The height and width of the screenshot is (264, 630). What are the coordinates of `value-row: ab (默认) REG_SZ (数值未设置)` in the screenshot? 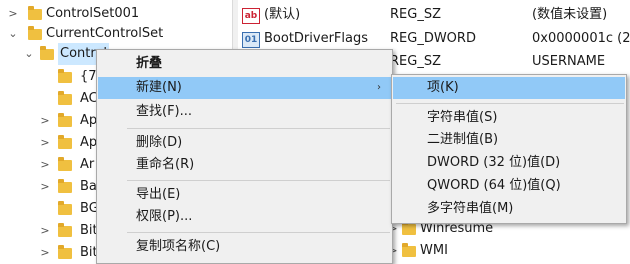 It's located at (436, 15).